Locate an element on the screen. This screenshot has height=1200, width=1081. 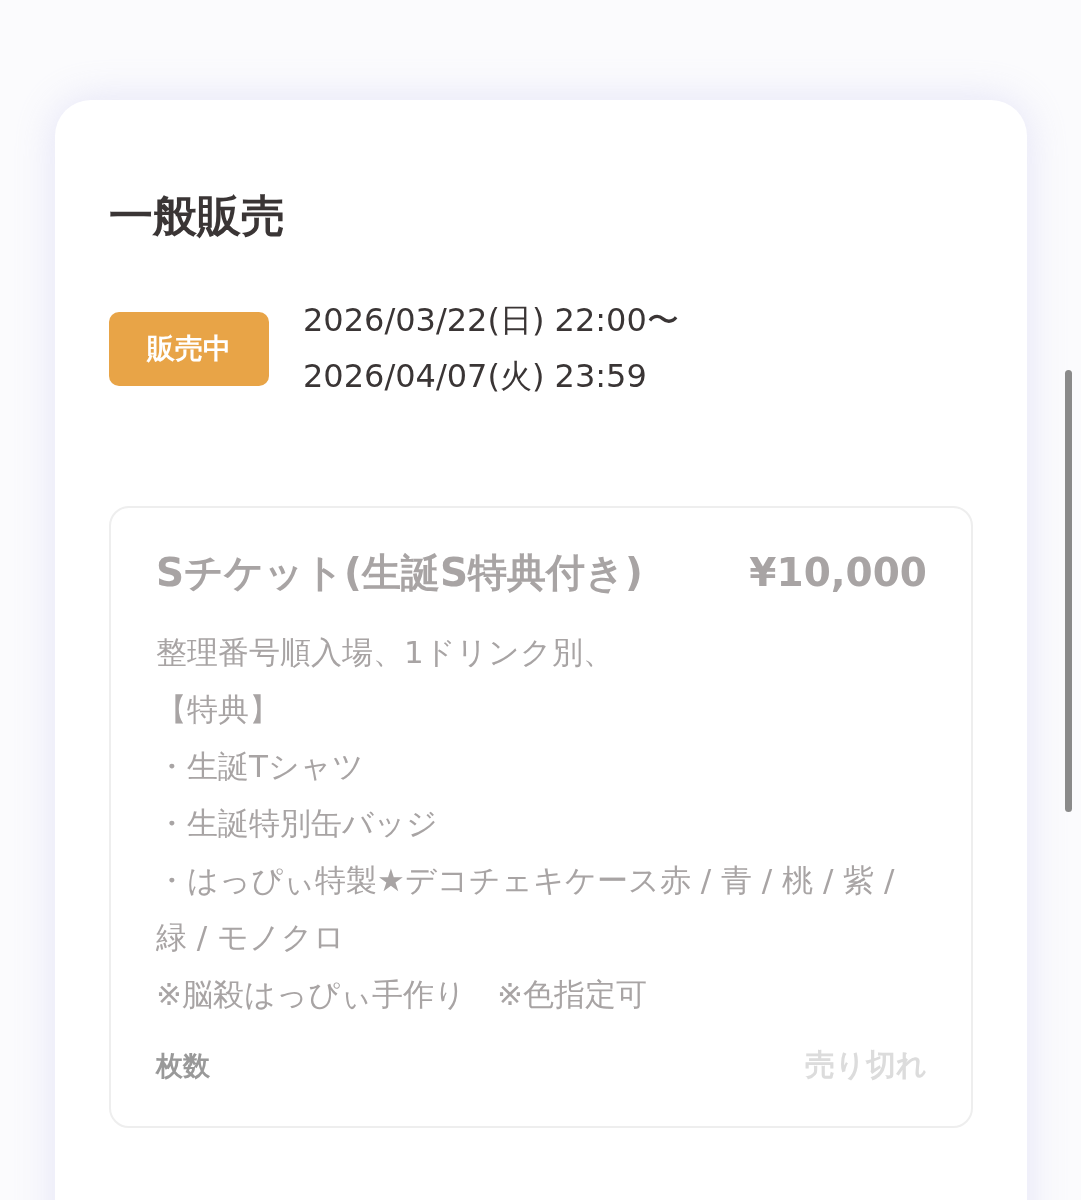
section-title: 一般販売 is located at coordinates (197, 216).